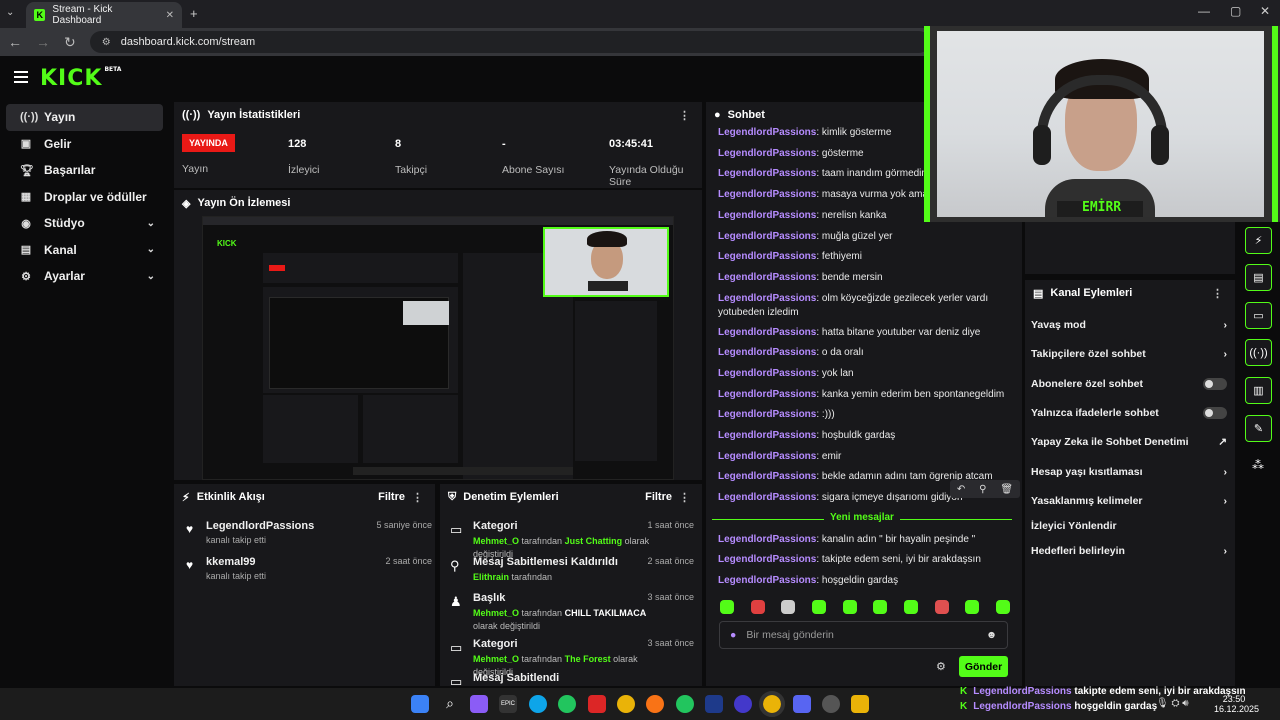  What do you see at coordinates (865, 237) in the screenshot?
I see `chat-message: LegendlordPassions: muğla güzel yer` at bounding box center [865, 237].